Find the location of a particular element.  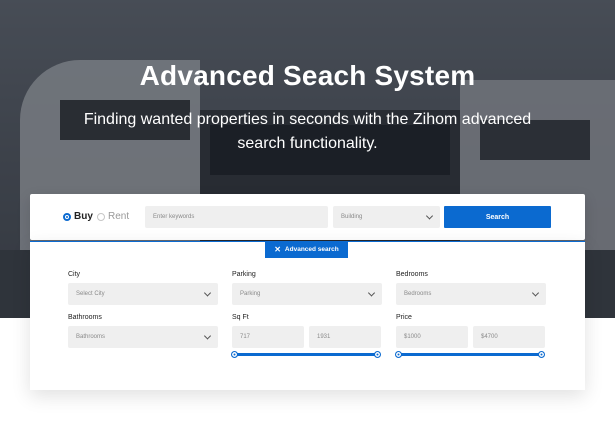

property-type-select: Building is located at coordinates (386, 217).